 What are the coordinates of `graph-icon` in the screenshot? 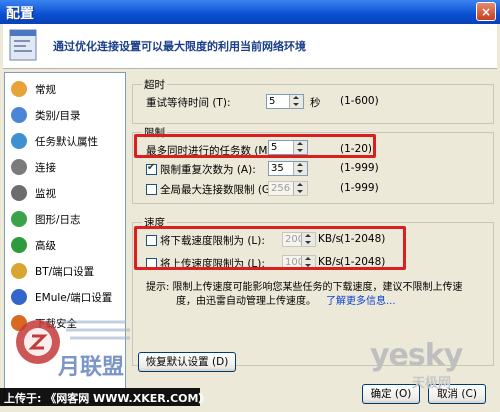 It's located at (19, 219).